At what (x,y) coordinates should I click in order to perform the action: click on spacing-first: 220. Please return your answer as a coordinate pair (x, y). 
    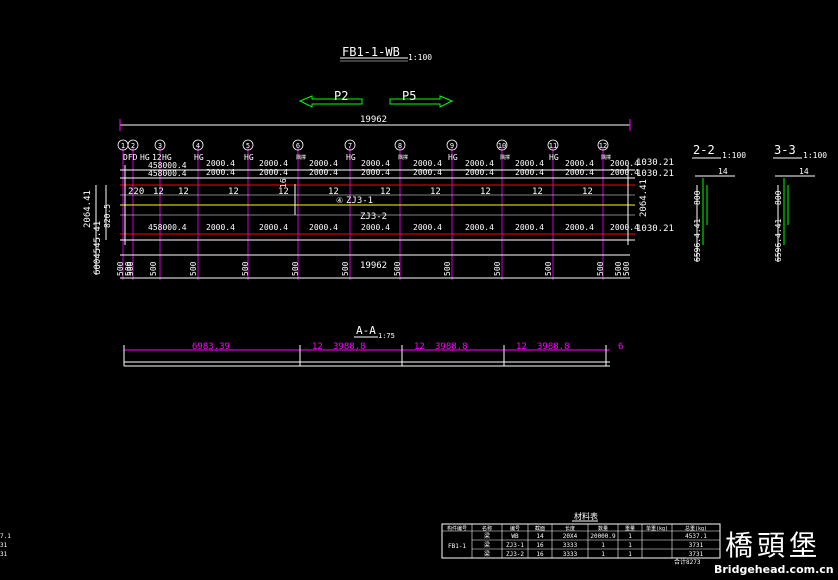
    Looking at the image, I should click on (136, 192).